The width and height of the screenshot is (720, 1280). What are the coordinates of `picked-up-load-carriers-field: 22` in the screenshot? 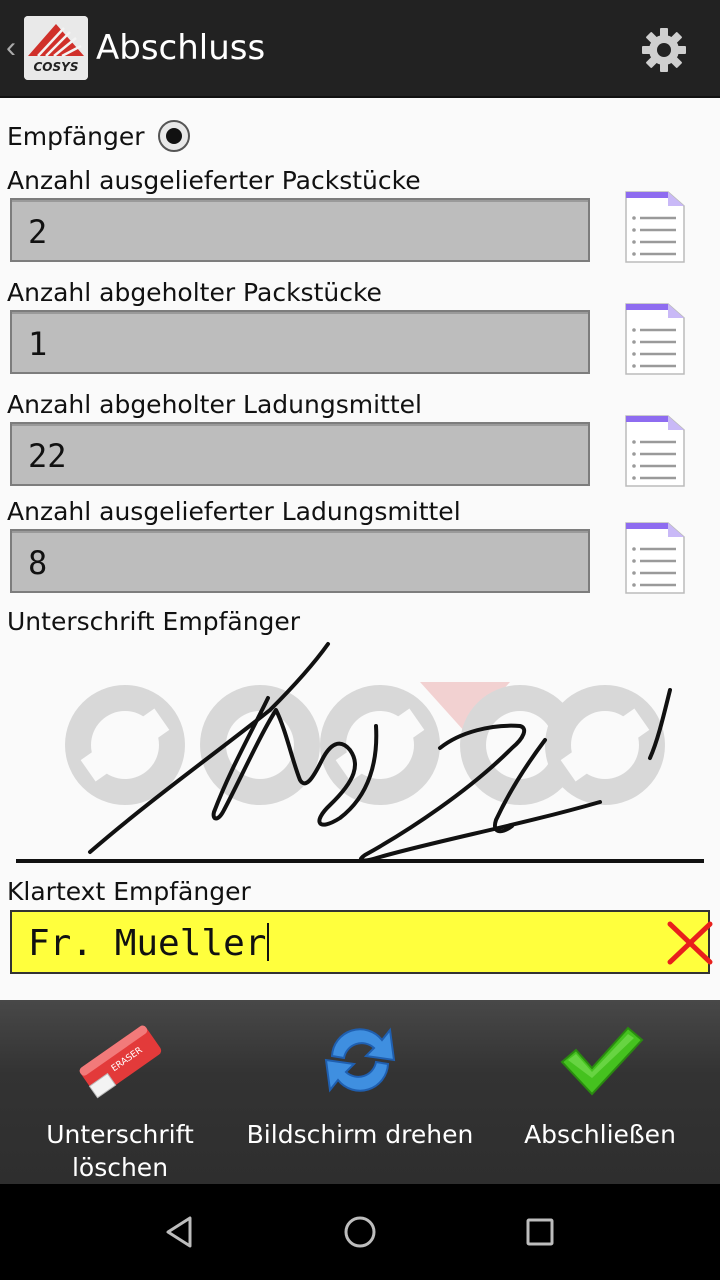 It's located at (300, 454).